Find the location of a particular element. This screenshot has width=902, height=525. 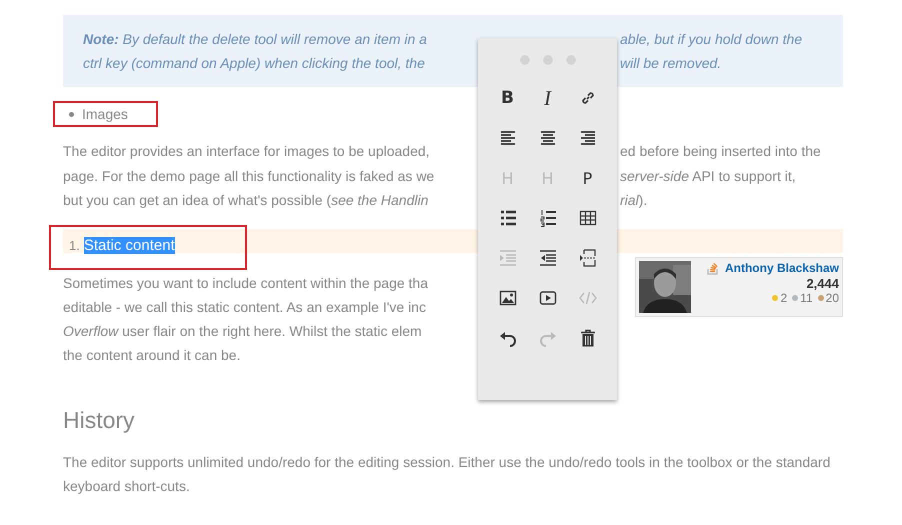

bulleted-list-icon is located at coordinates (507, 218).